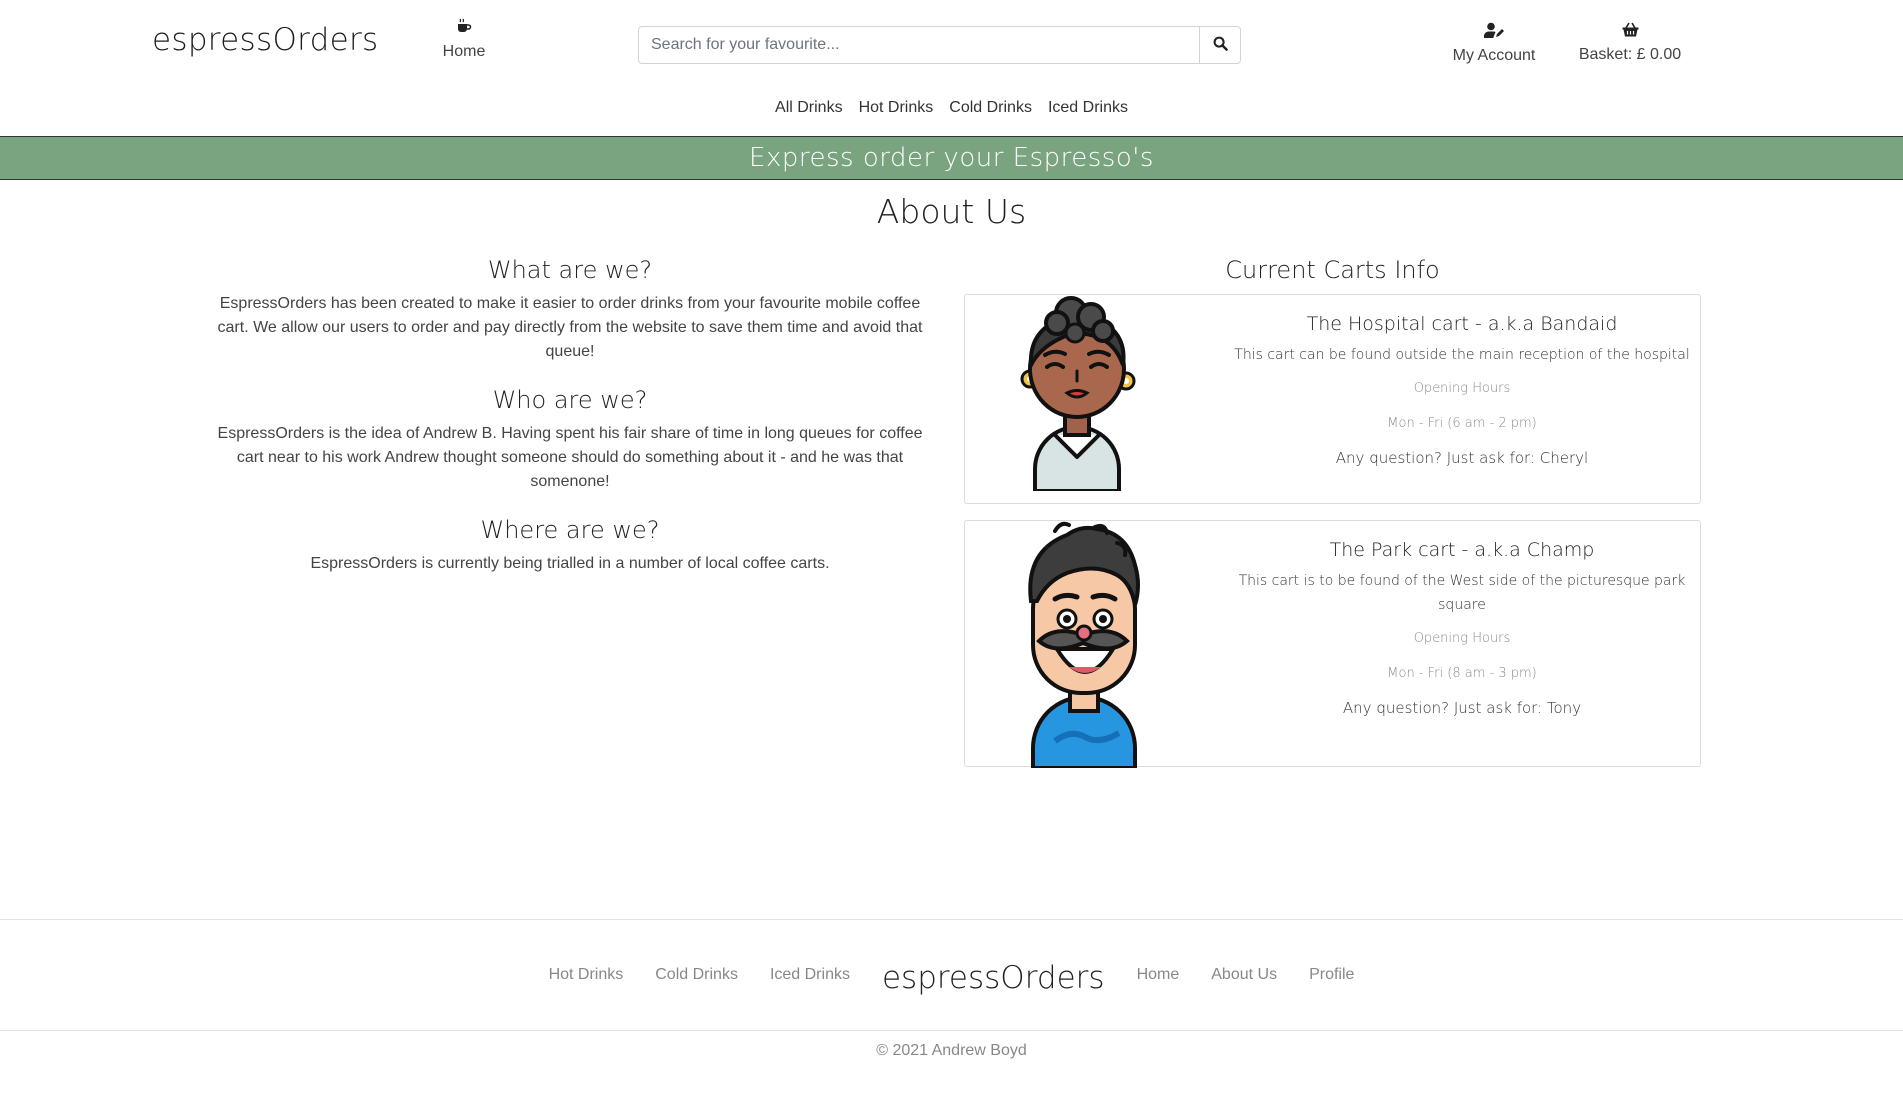 The height and width of the screenshot is (1112, 1903). Describe the element at coordinates (696, 975) in the screenshot. I see `footer-link-cold-drinks: Cold Drinks` at that location.